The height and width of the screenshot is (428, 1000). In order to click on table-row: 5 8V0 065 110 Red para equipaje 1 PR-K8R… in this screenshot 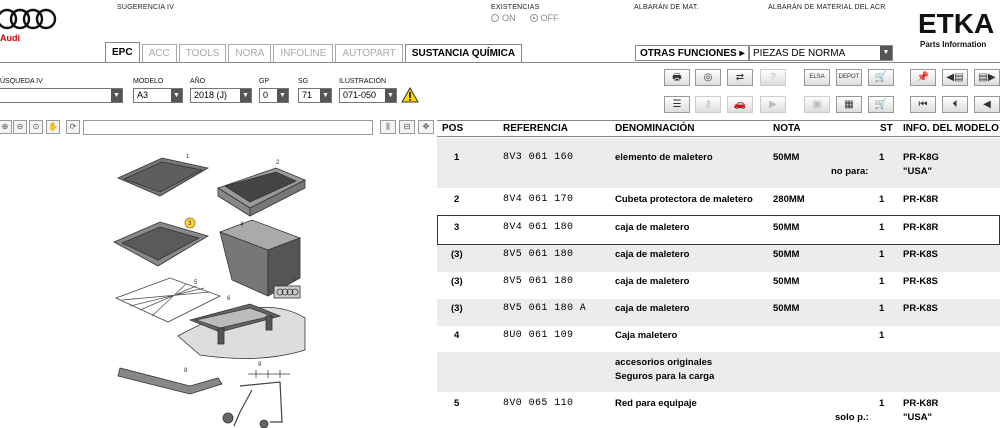, I will do `click(718, 410)`.